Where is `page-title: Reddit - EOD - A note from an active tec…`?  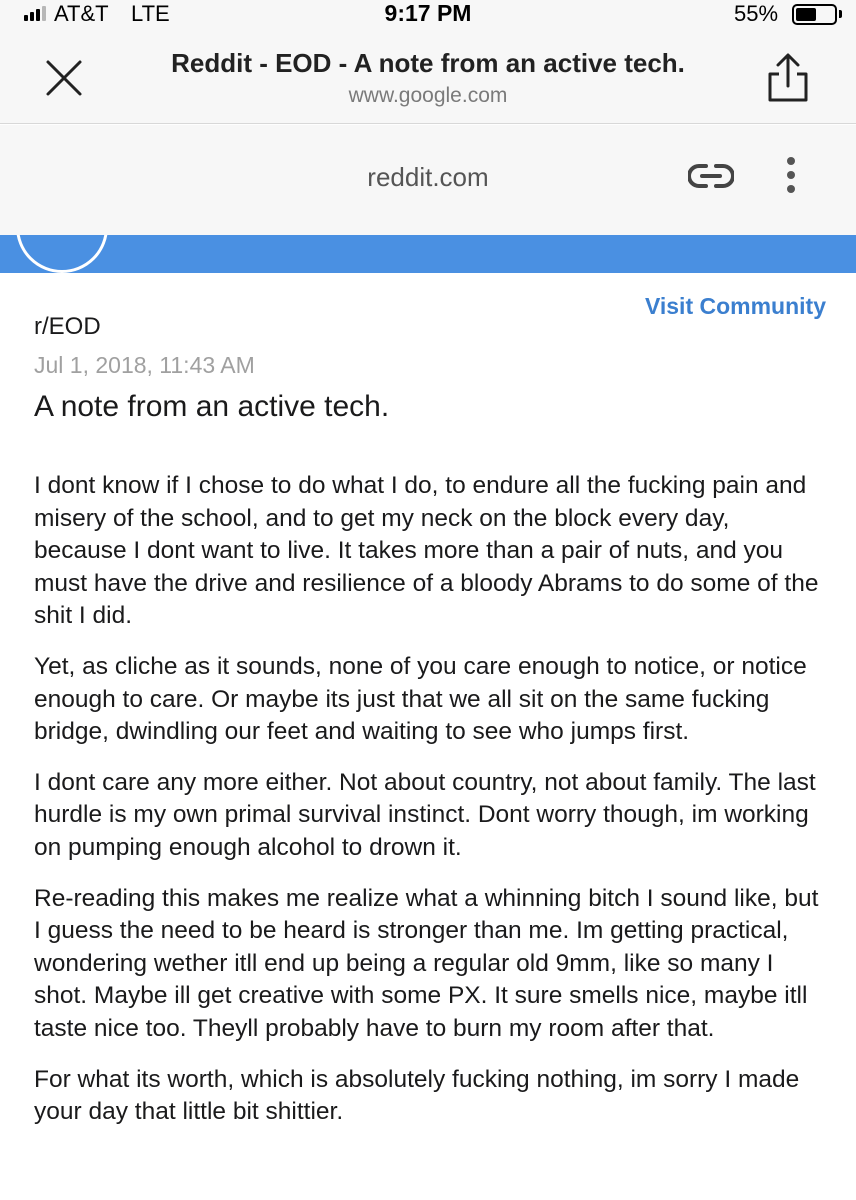 page-title: Reddit - EOD - A note from an active tec… is located at coordinates (428, 63).